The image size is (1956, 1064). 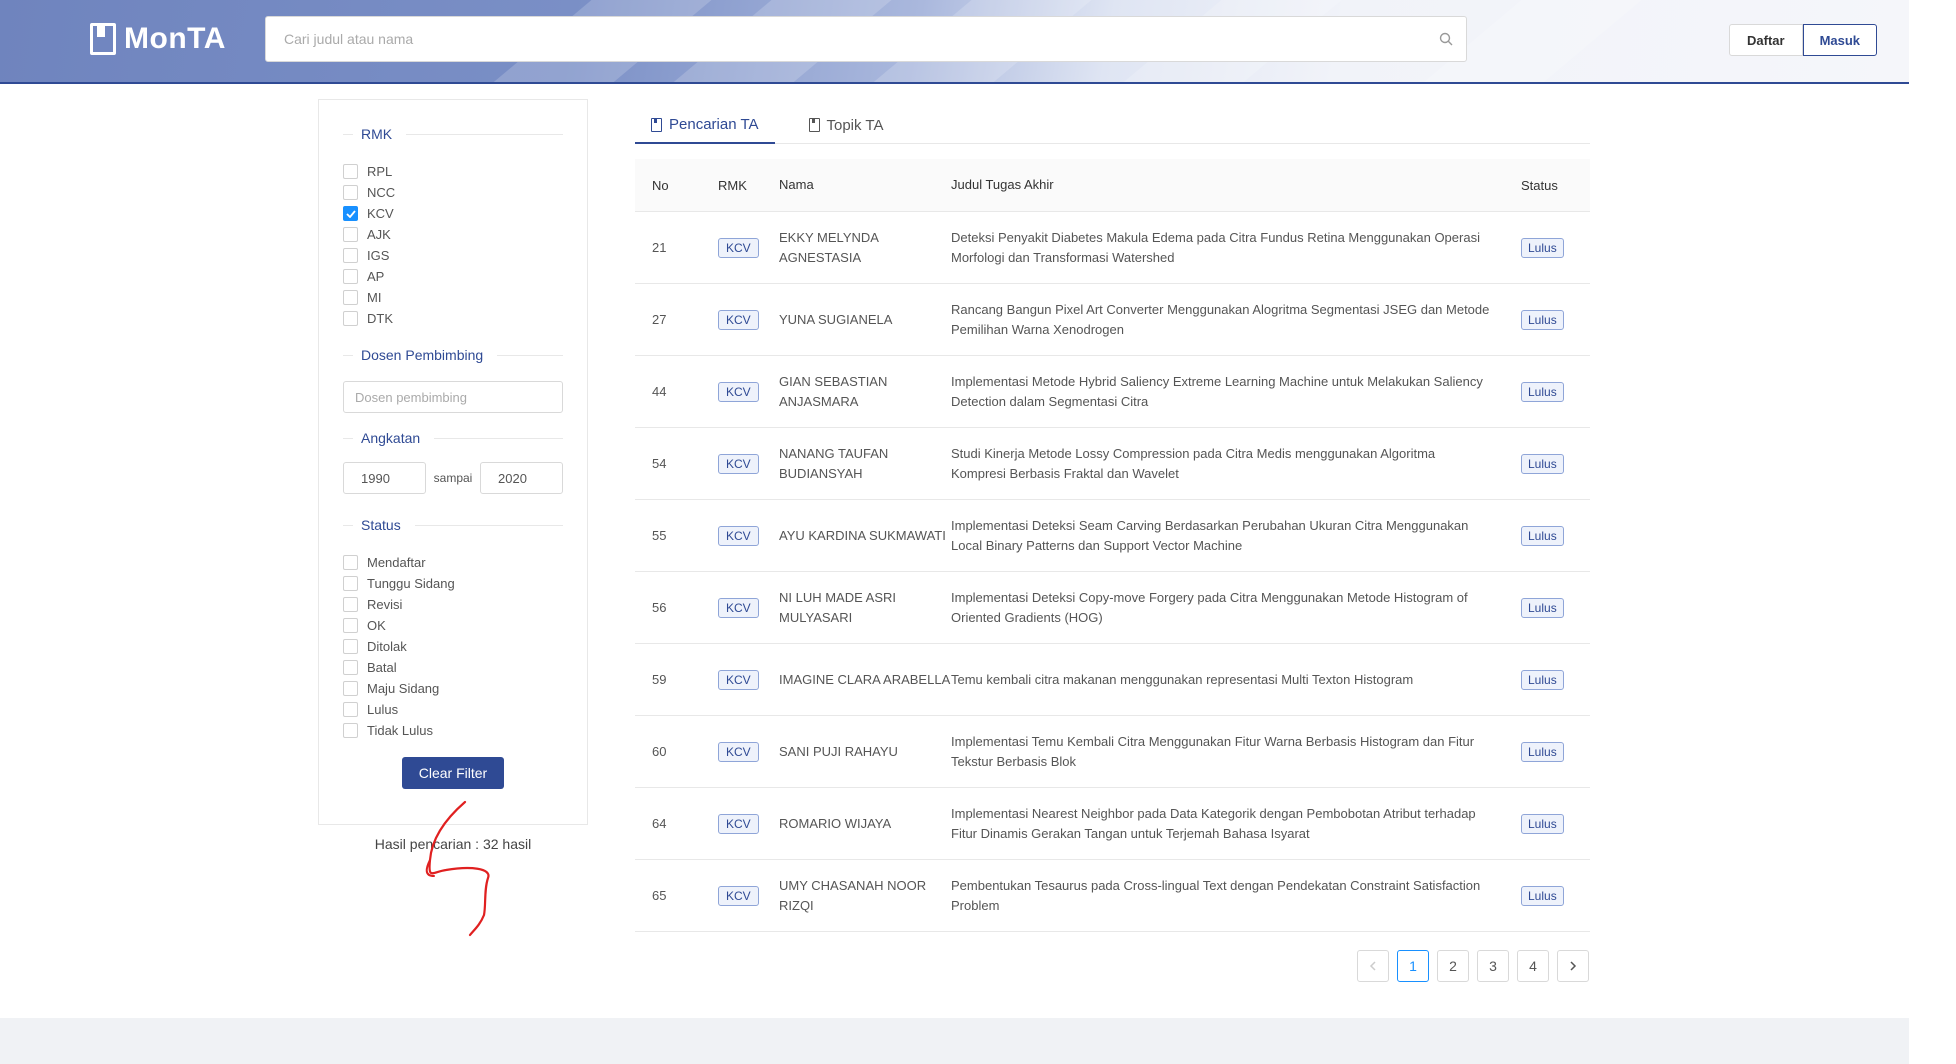 I want to click on search-input, so click(x=846, y=39).